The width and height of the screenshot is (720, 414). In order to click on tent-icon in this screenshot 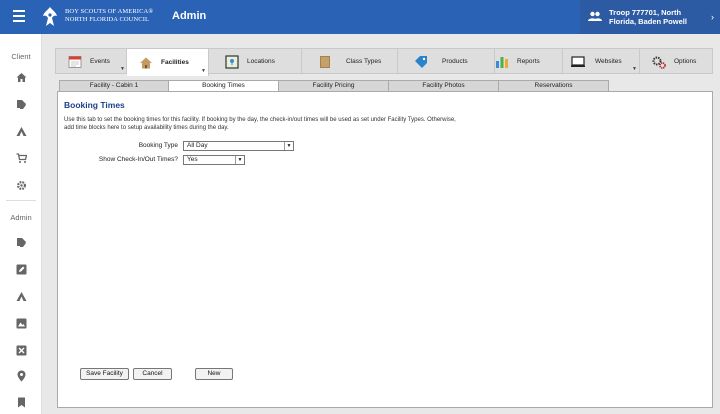, I will do `click(21, 131)`.